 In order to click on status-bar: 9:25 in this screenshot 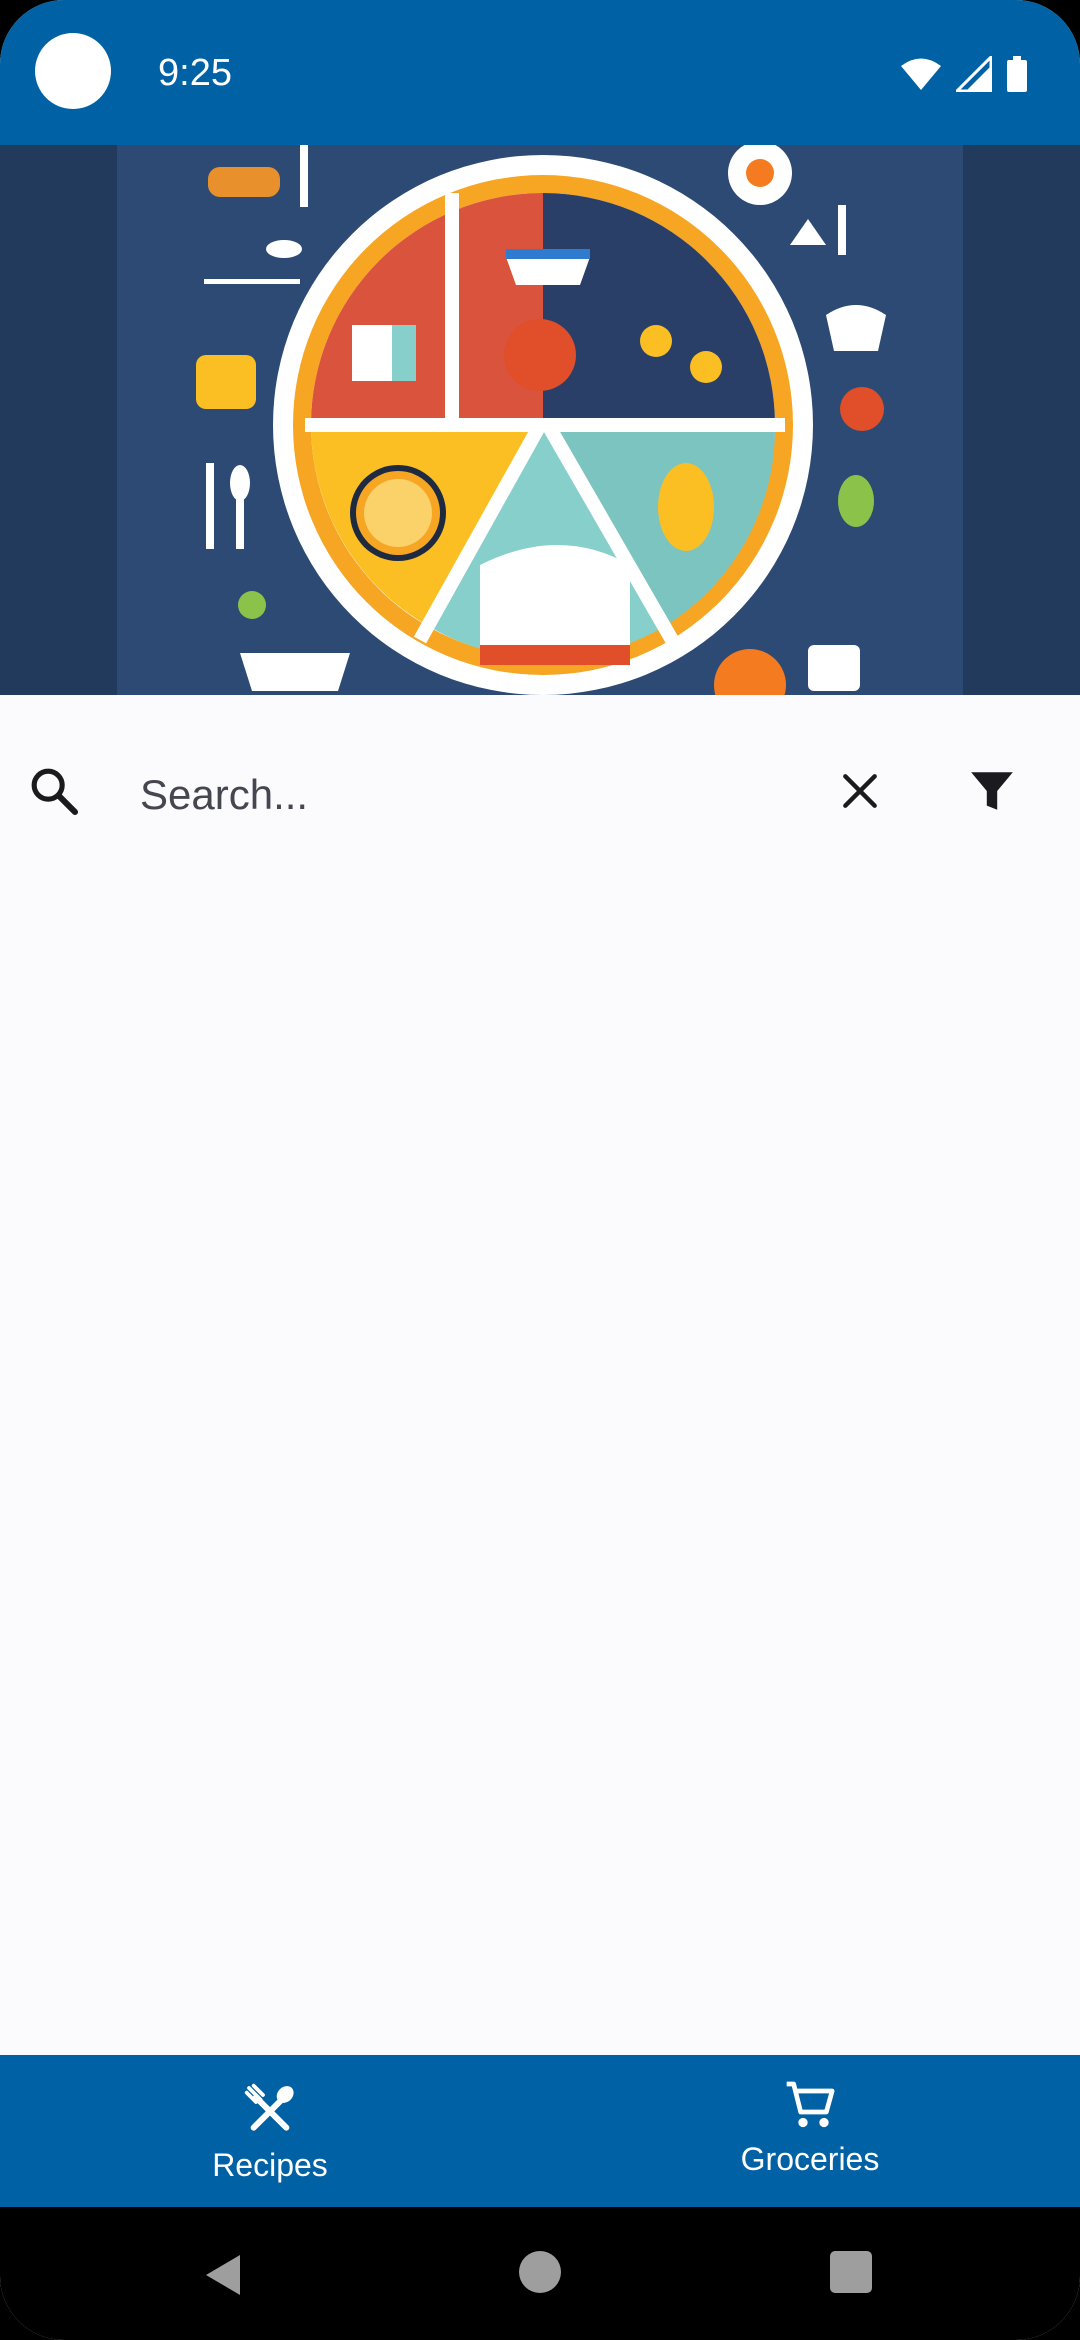, I will do `click(540, 72)`.